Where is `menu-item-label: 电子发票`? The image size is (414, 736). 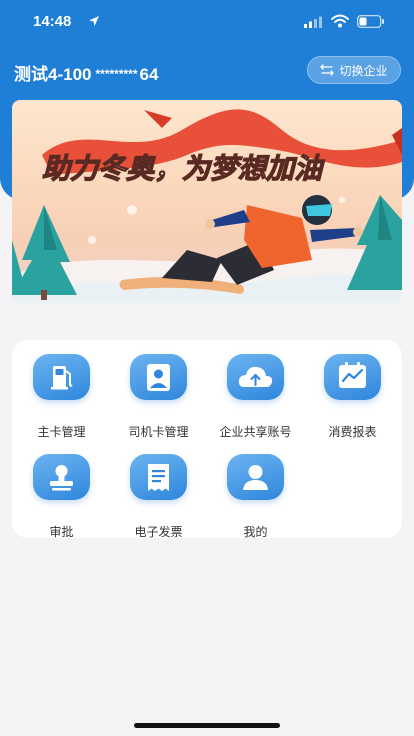 menu-item-label: 电子发票 is located at coordinates (158, 532).